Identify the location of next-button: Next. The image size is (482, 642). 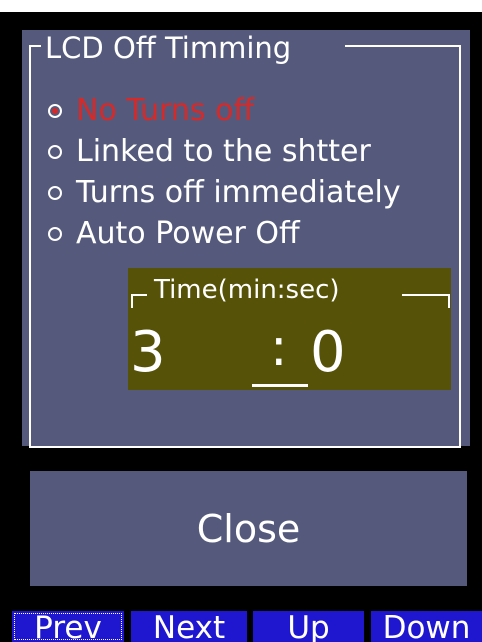
(189, 626).